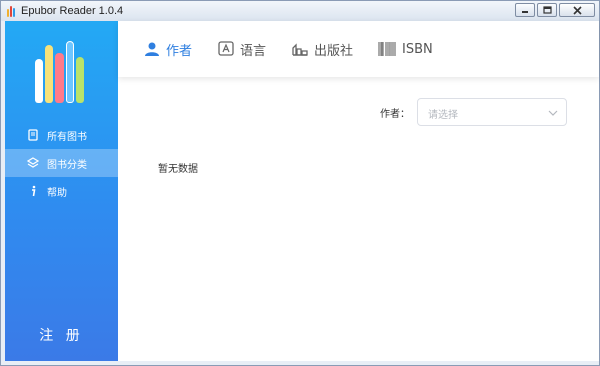 Image resolution: width=600 pixels, height=366 pixels. Describe the element at coordinates (63, 72) in the screenshot. I see `books-logo` at that location.